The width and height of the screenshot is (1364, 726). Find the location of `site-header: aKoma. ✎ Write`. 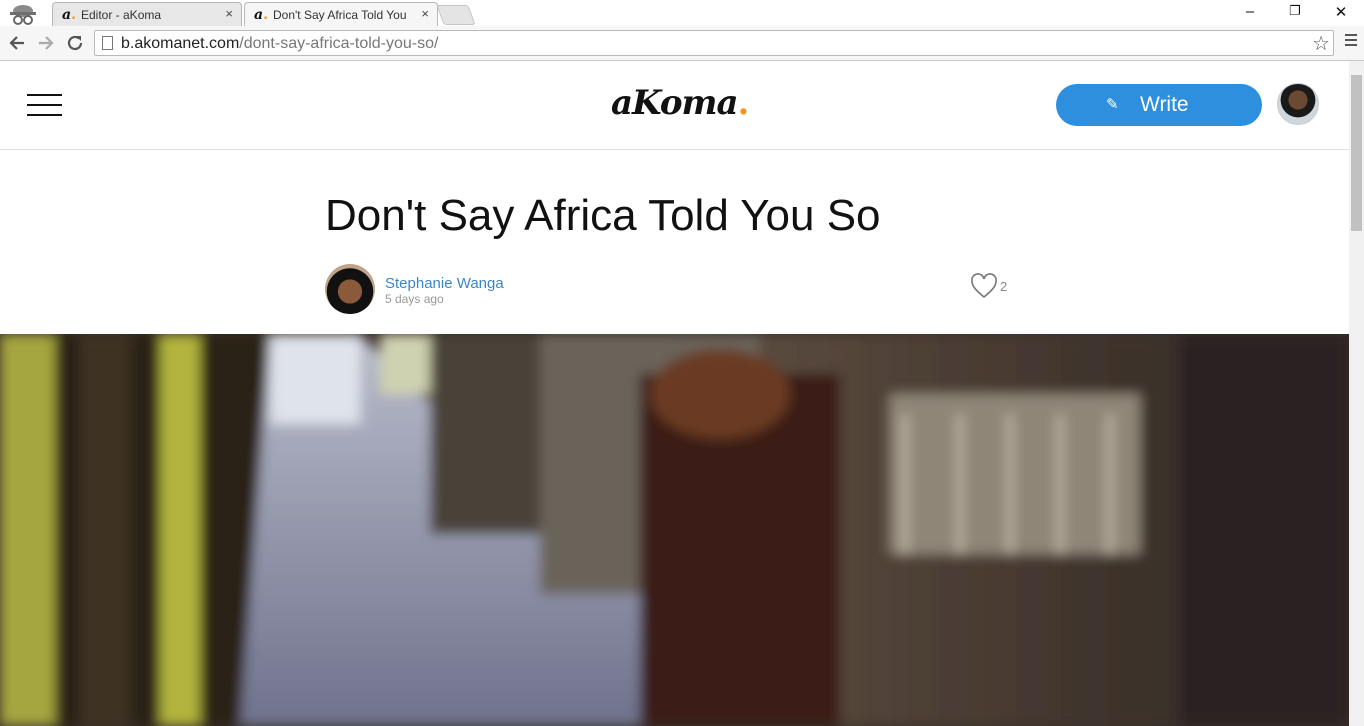

site-header: aKoma. ✎ Write is located at coordinates (674, 105).